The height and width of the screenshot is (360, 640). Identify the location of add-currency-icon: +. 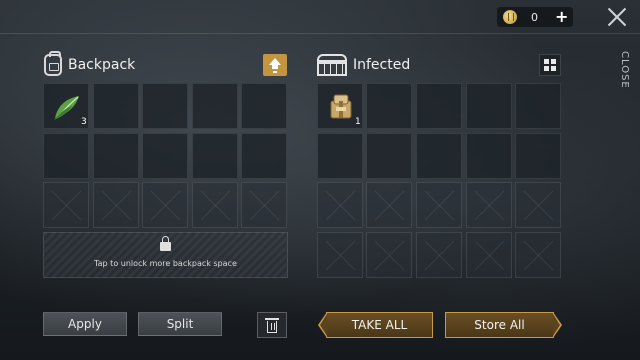
(561, 17).